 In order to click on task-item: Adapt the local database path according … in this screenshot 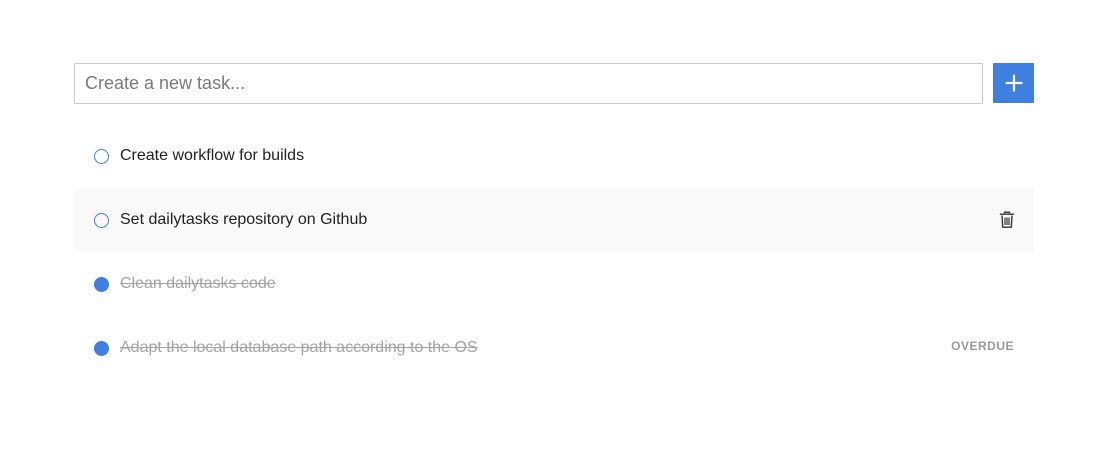, I will do `click(554, 348)`.